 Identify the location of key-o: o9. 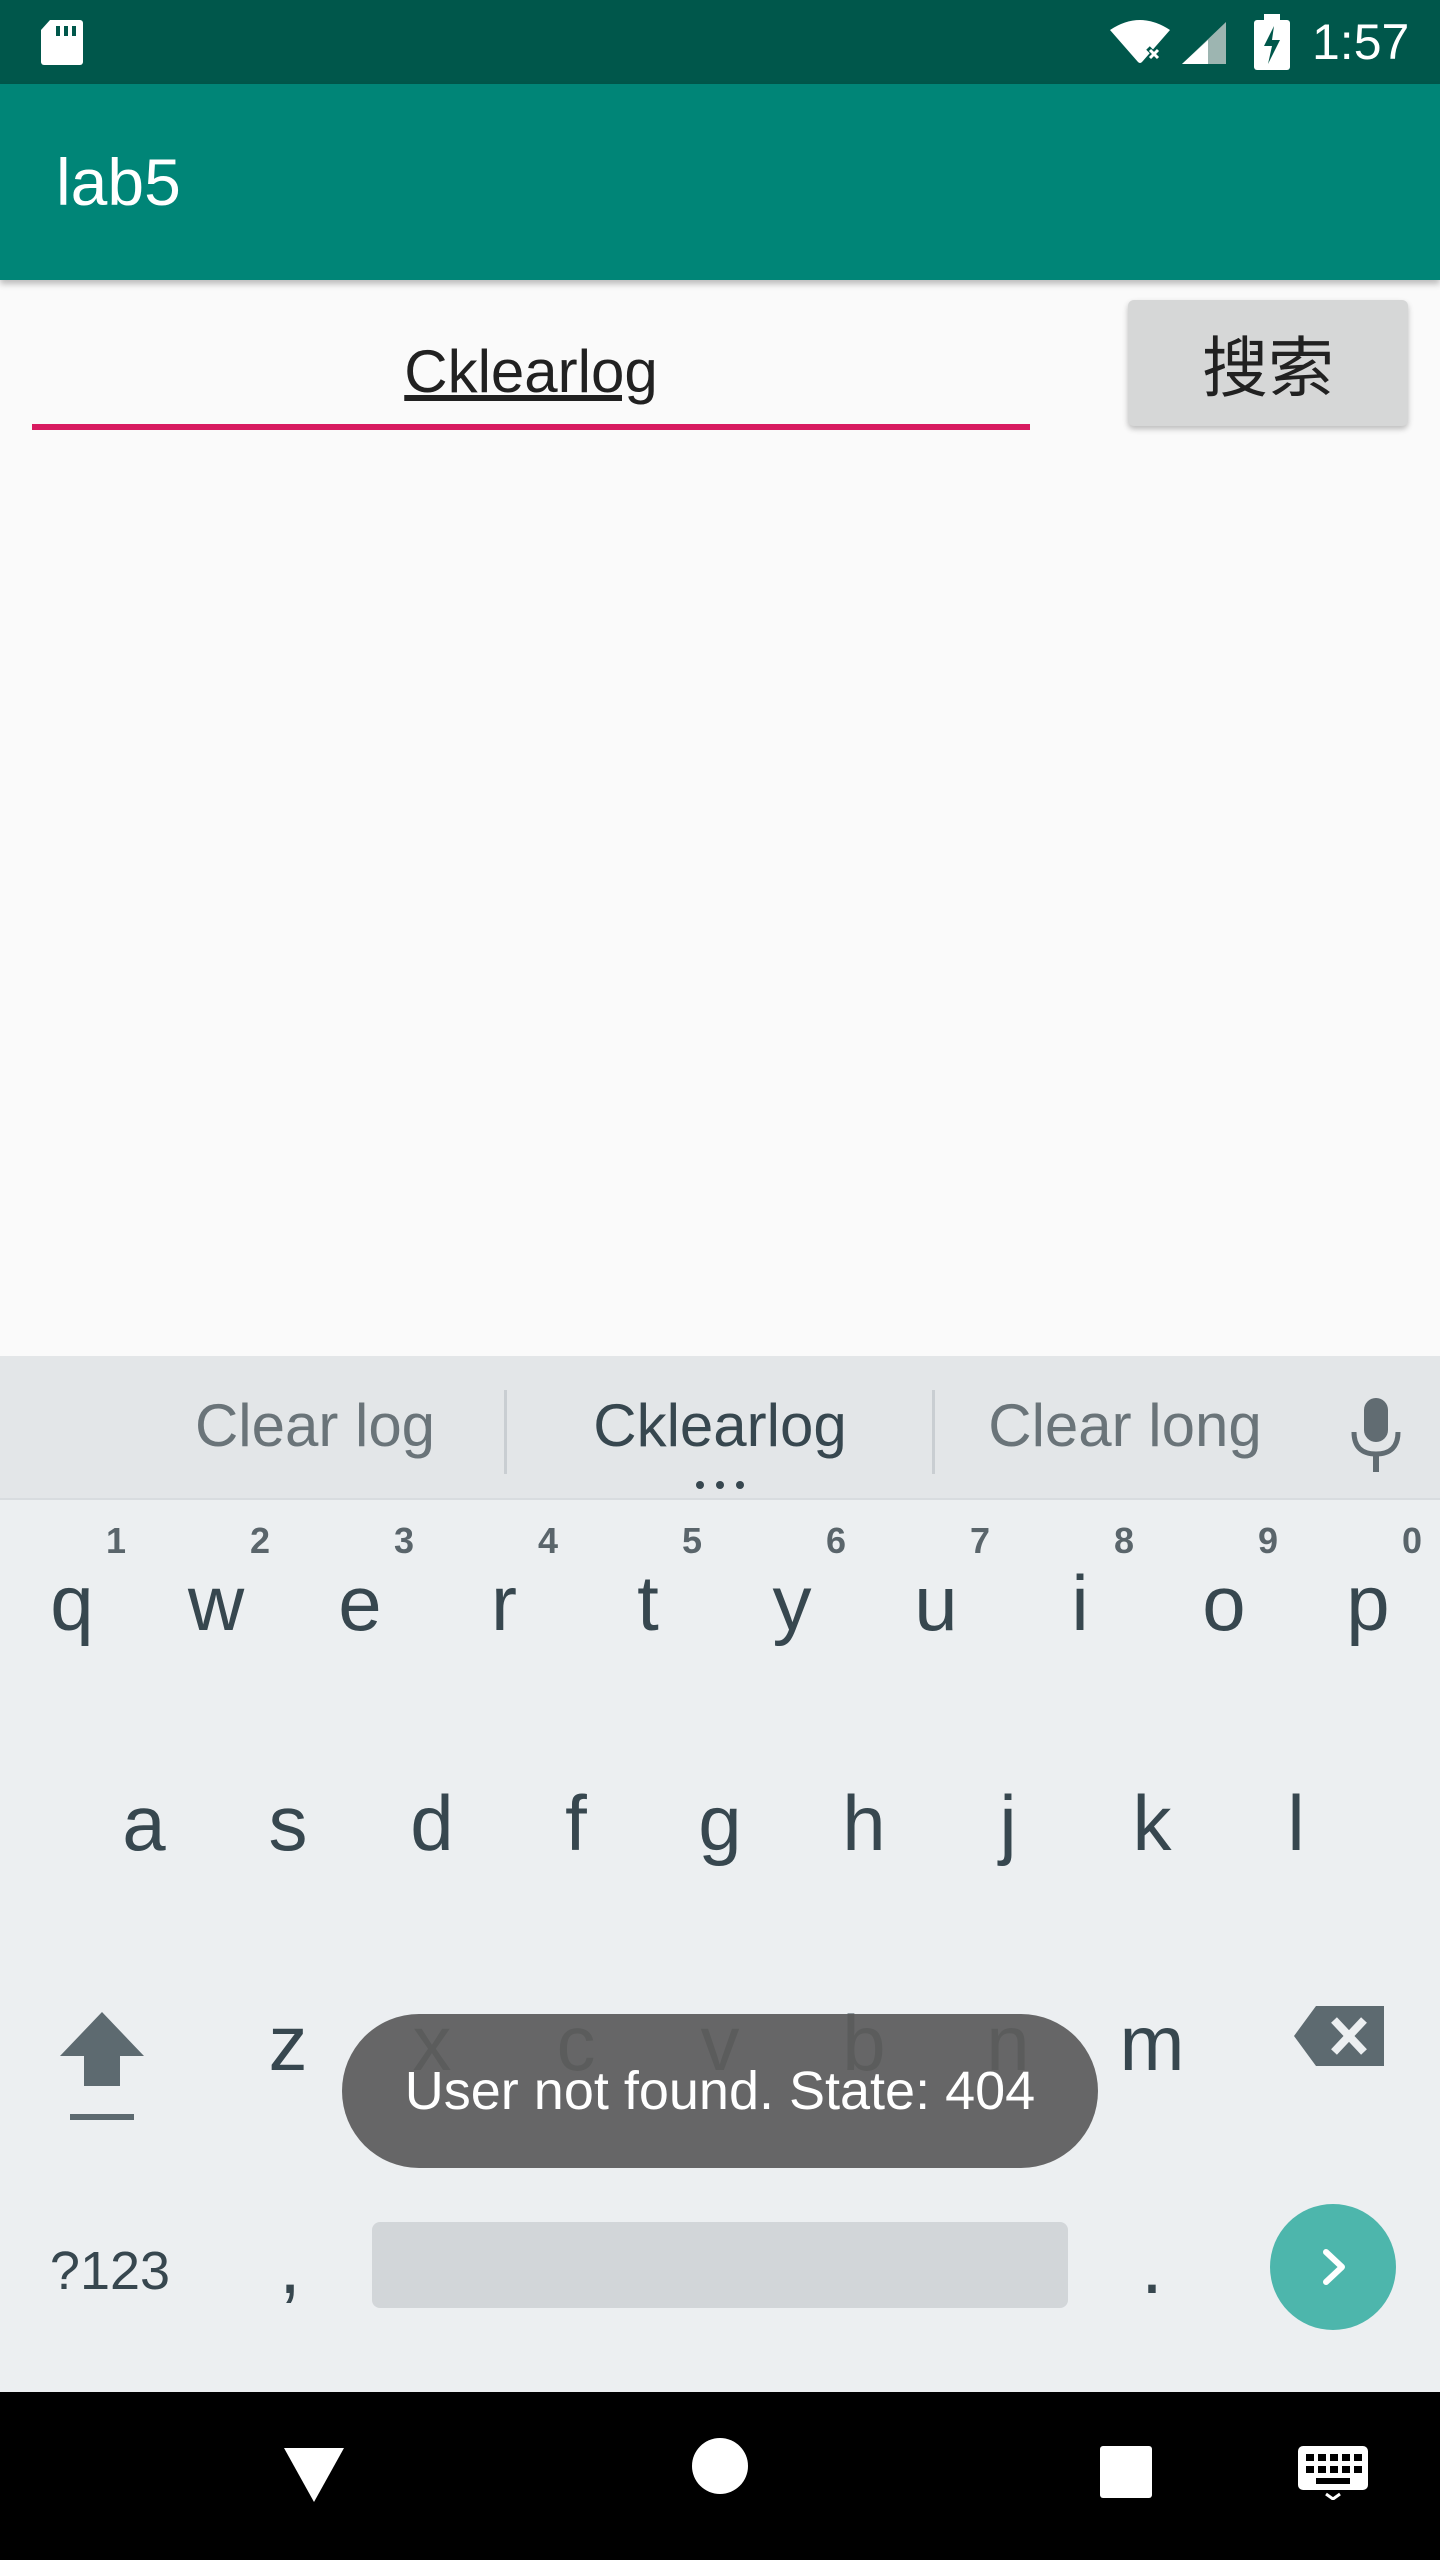
(1224, 1596).